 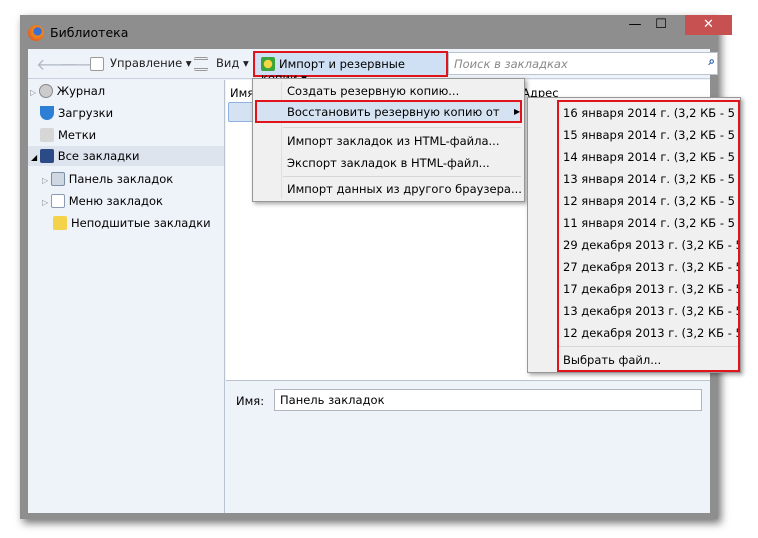 I want to click on toolbar-folder-icon, so click(x=57, y=179).